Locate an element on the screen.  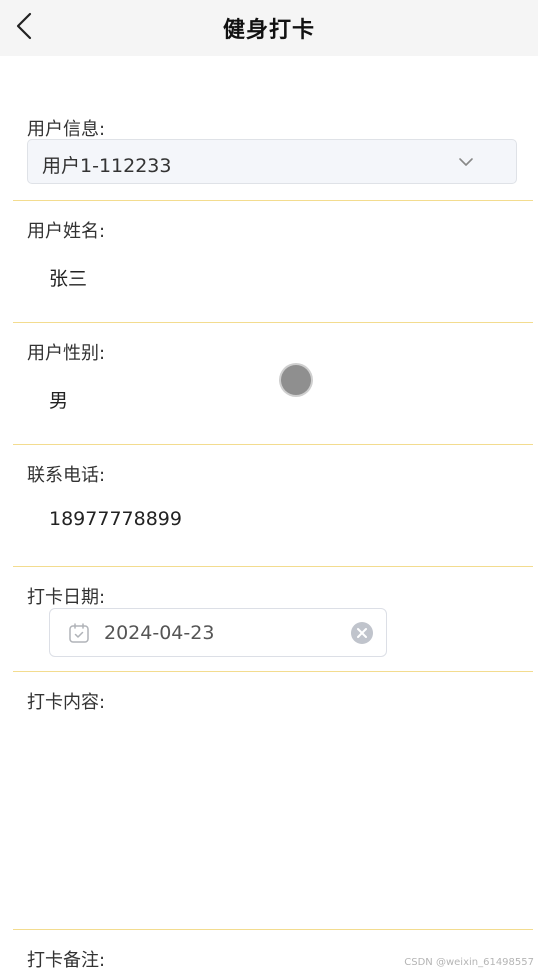
page-title: 健身打卡 is located at coordinates (268, 30).